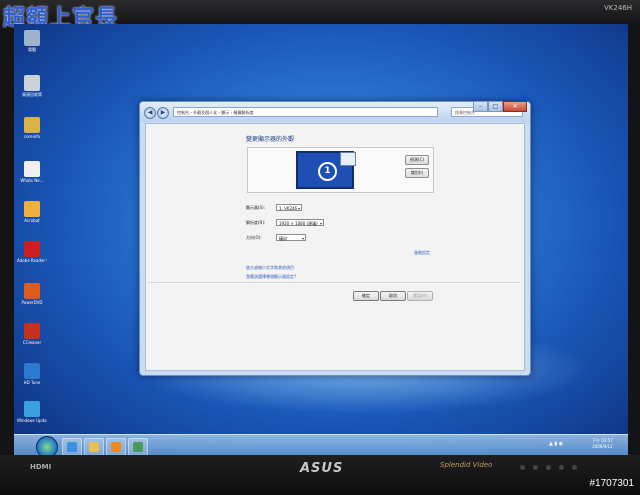  I want to click on display-select: 1. VK246 ▾, so click(289, 207).